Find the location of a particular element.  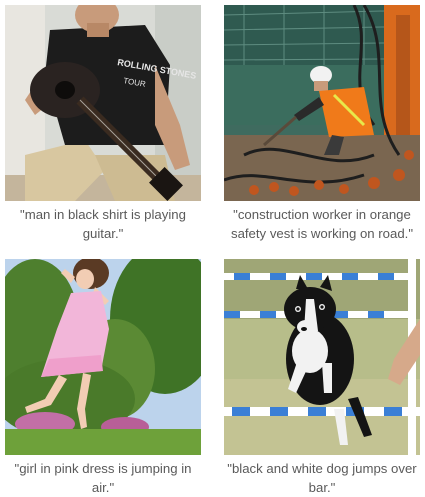

caption-3: "girl in pink dress is jumping in air." is located at coordinates (103, 478).